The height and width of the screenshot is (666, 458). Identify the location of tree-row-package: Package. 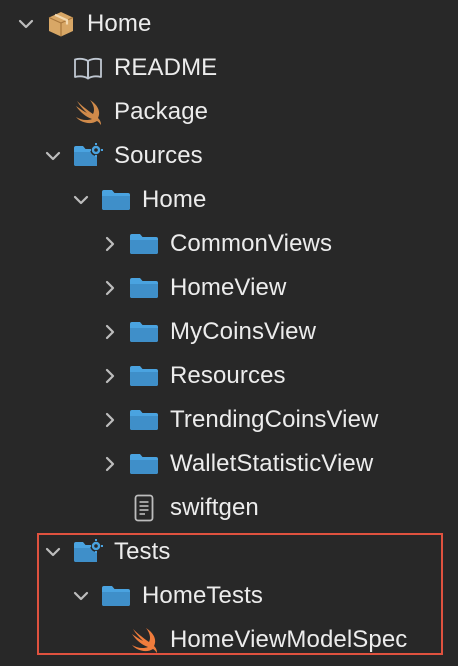
(229, 112).